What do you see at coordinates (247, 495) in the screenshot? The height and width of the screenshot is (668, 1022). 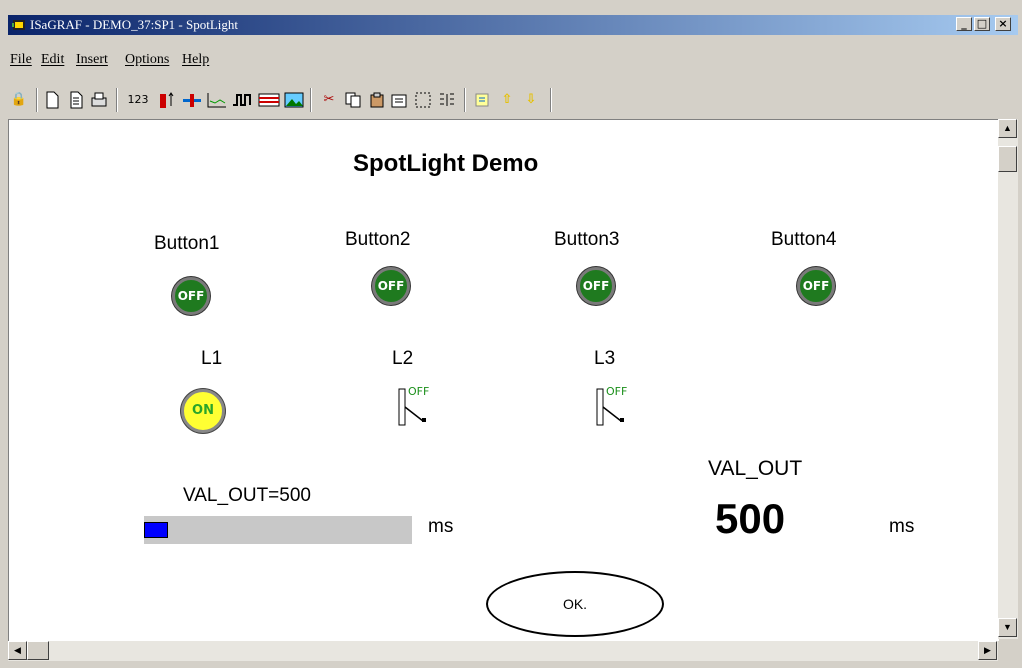 I see `bar-caption: VAL_OUT=500` at bounding box center [247, 495].